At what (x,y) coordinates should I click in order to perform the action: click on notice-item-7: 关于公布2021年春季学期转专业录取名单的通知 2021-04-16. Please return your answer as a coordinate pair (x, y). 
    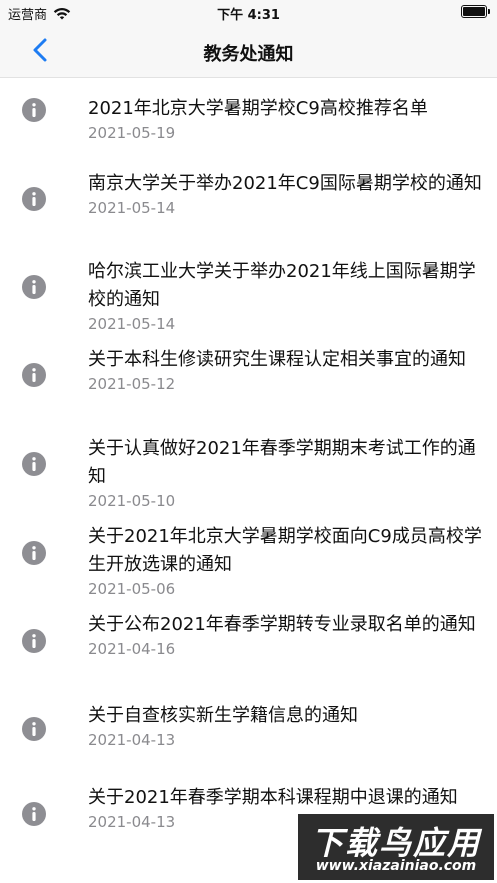
    Looking at the image, I should click on (248, 651).